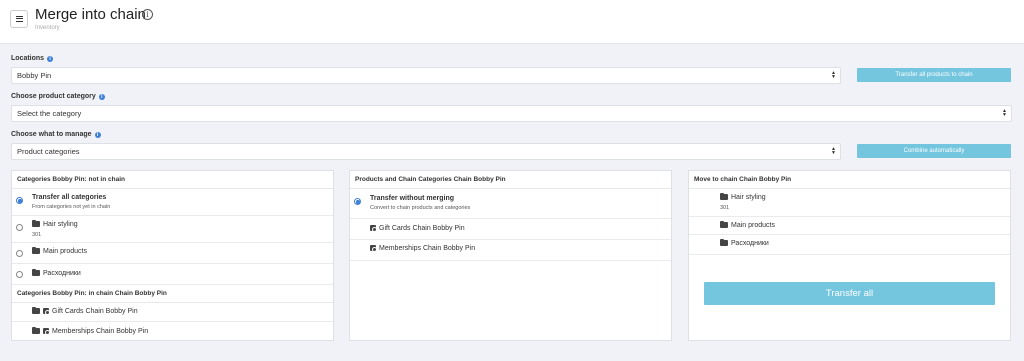 This screenshot has height=361, width=1024. What do you see at coordinates (69, 197) in the screenshot?
I see `list-item-label: Transfer all categories` at bounding box center [69, 197].